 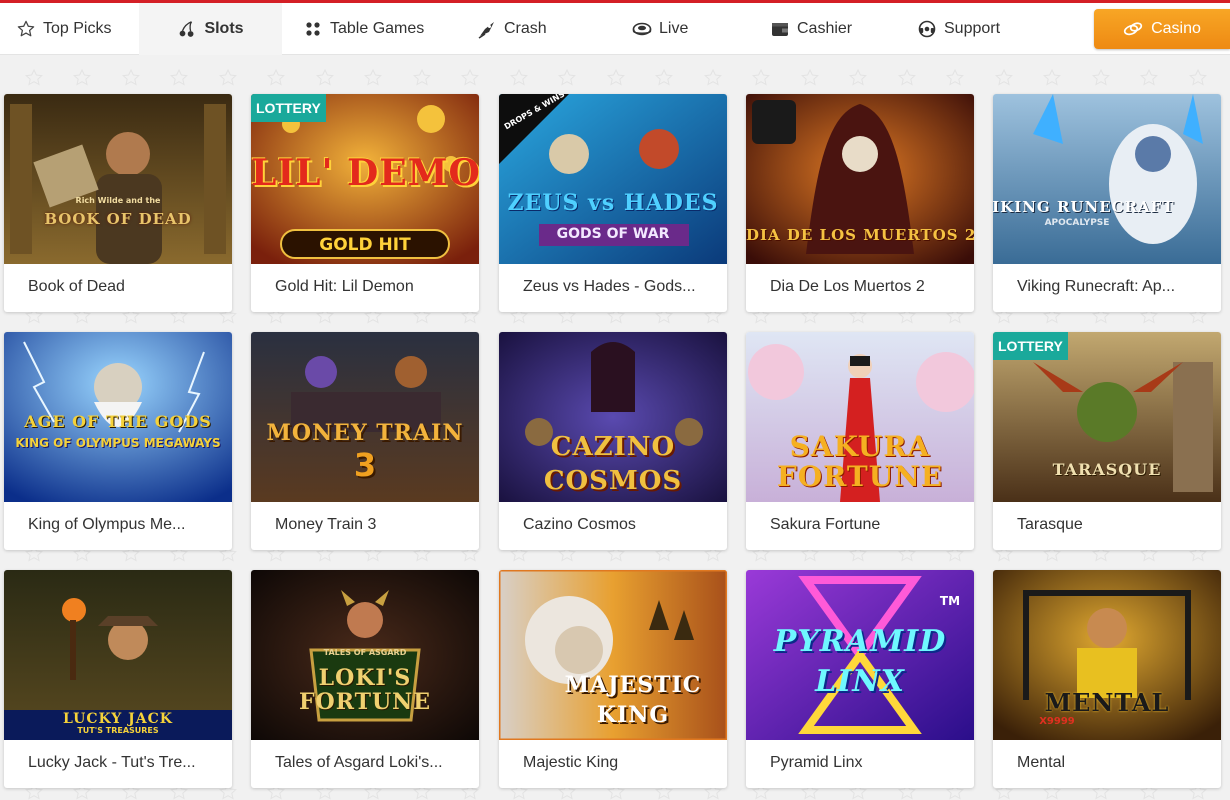 I want to click on nav-label-crash: Crash, so click(x=525, y=28).